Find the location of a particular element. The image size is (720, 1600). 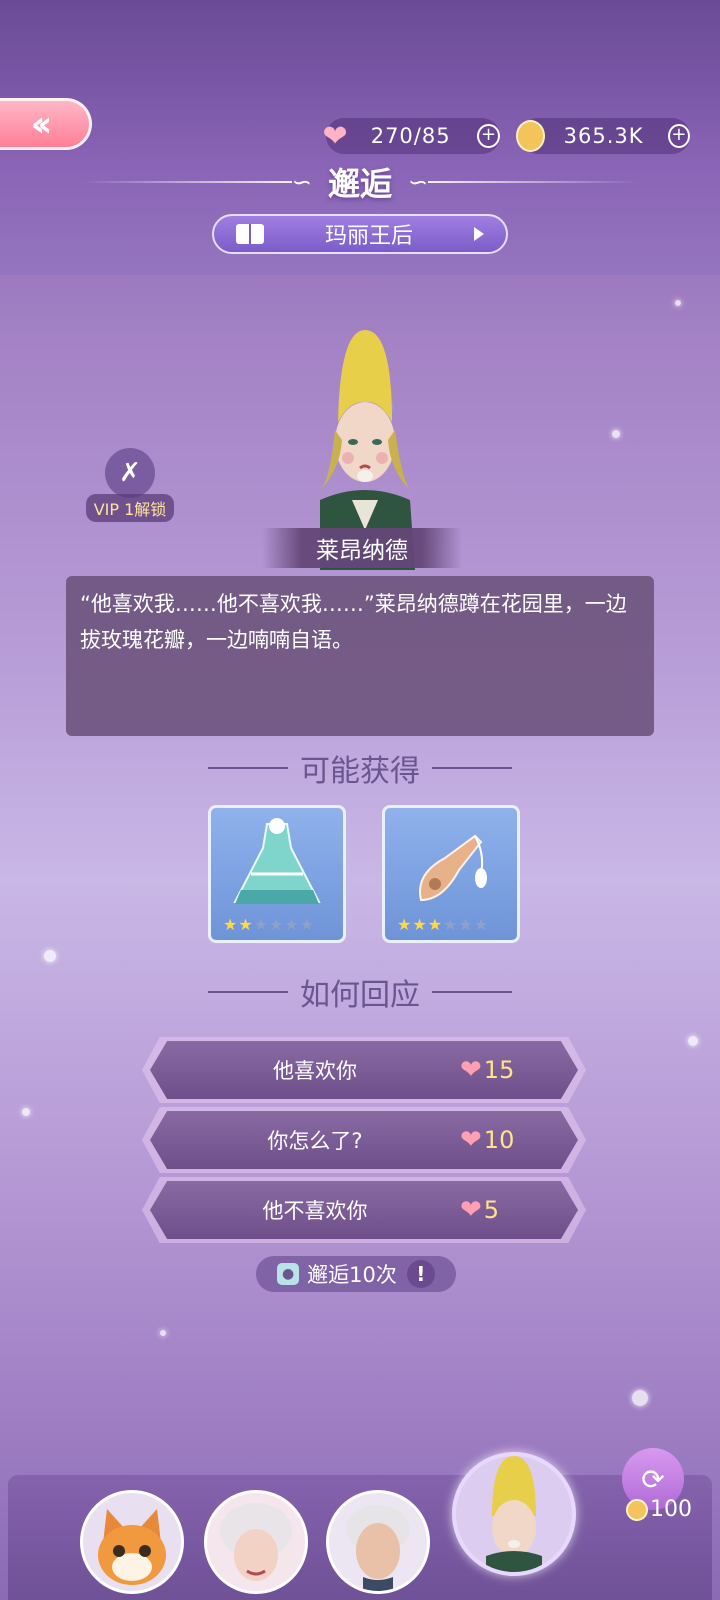

responses-heading-text: 如何回应 is located at coordinates (360, 995).